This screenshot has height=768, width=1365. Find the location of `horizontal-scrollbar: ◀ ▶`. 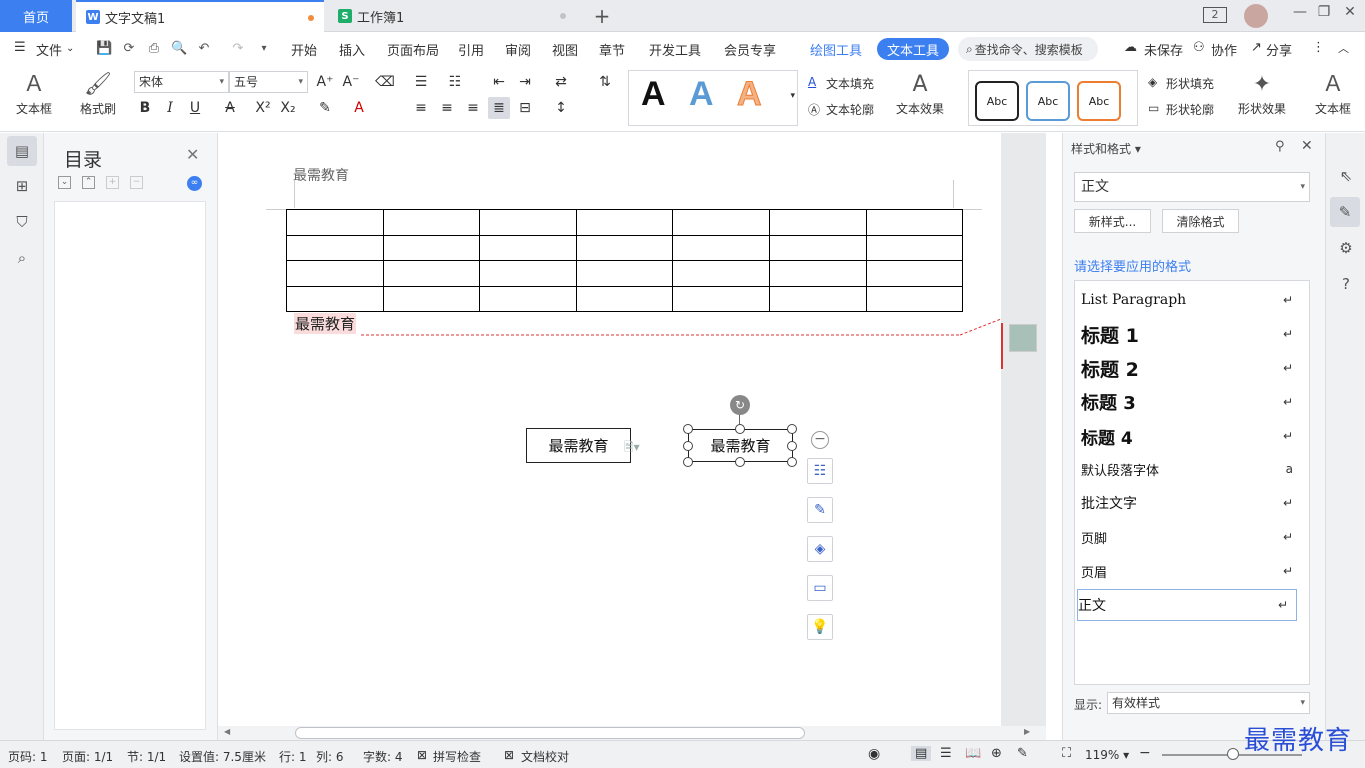

horizontal-scrollbar: ◀ ▶ is located at coordinates (632, 733).